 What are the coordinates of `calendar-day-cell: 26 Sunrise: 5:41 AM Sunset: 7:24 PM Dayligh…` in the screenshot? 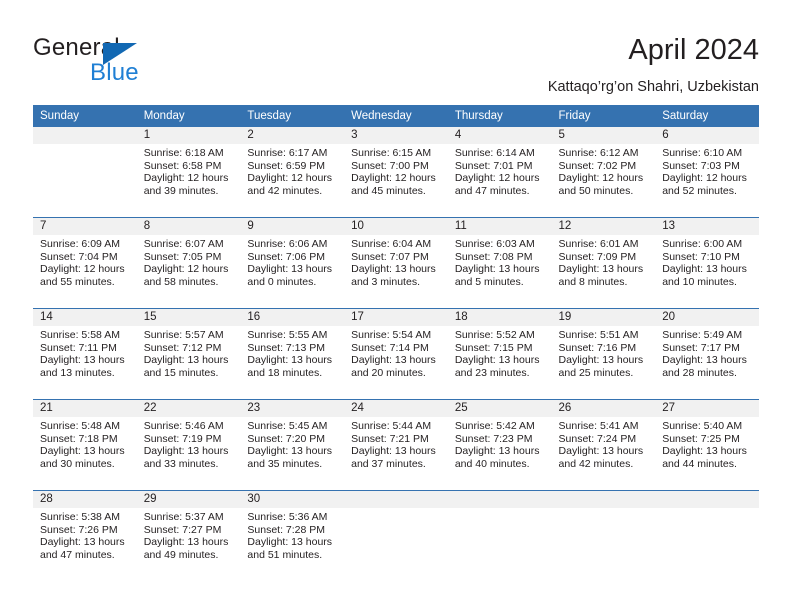 It's located at (603, 445).